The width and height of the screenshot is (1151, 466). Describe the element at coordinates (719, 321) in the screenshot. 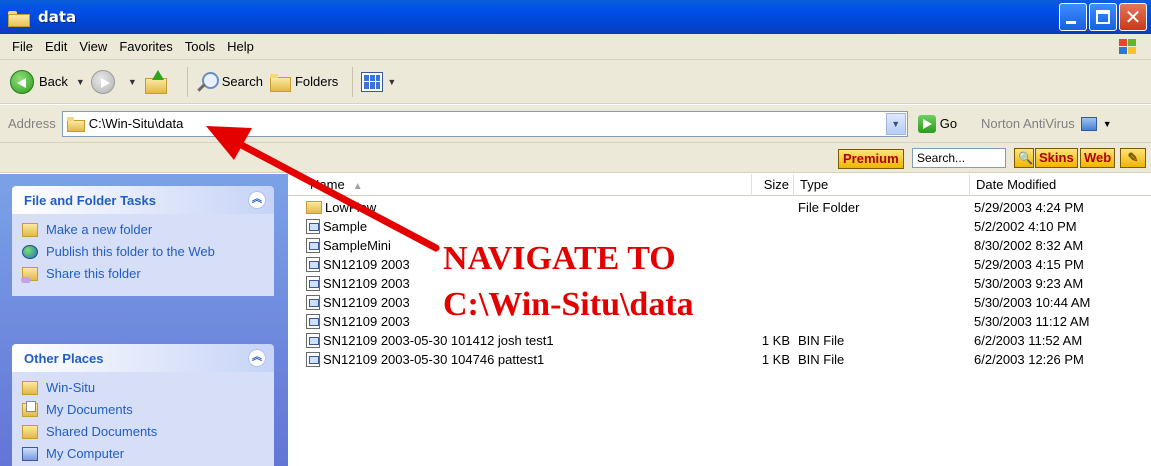

I see `file-row: SN12109 2003 5/30/2003 11:12 AM` at that location.